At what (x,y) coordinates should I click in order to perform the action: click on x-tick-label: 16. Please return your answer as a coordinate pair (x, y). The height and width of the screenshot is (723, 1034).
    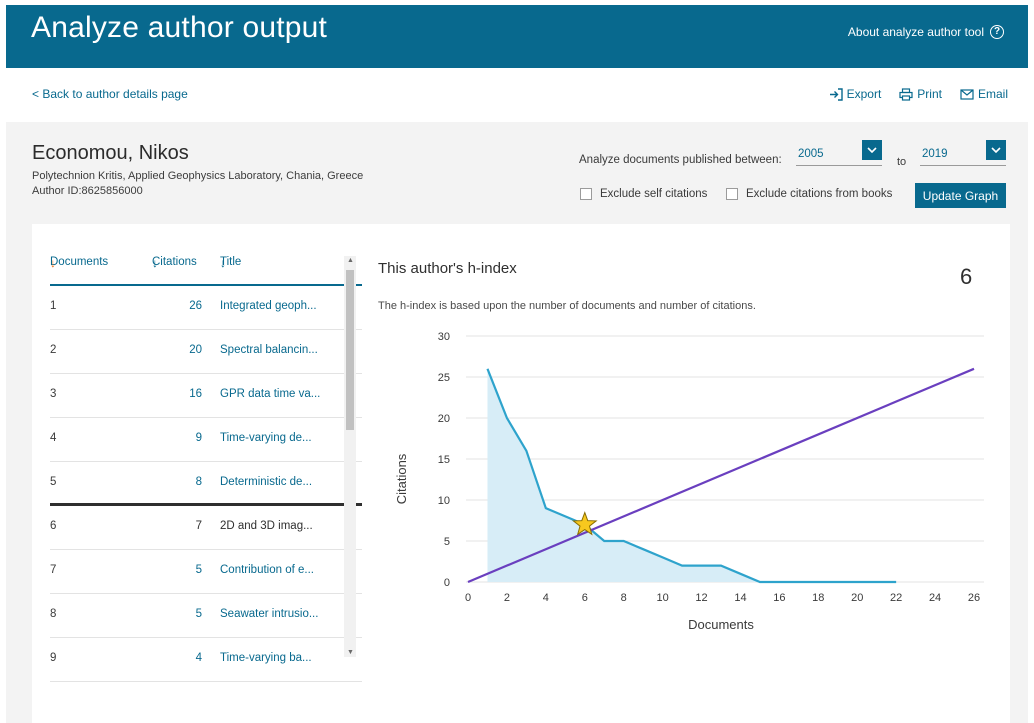
    Looking at the image, I should click on (779, 598).